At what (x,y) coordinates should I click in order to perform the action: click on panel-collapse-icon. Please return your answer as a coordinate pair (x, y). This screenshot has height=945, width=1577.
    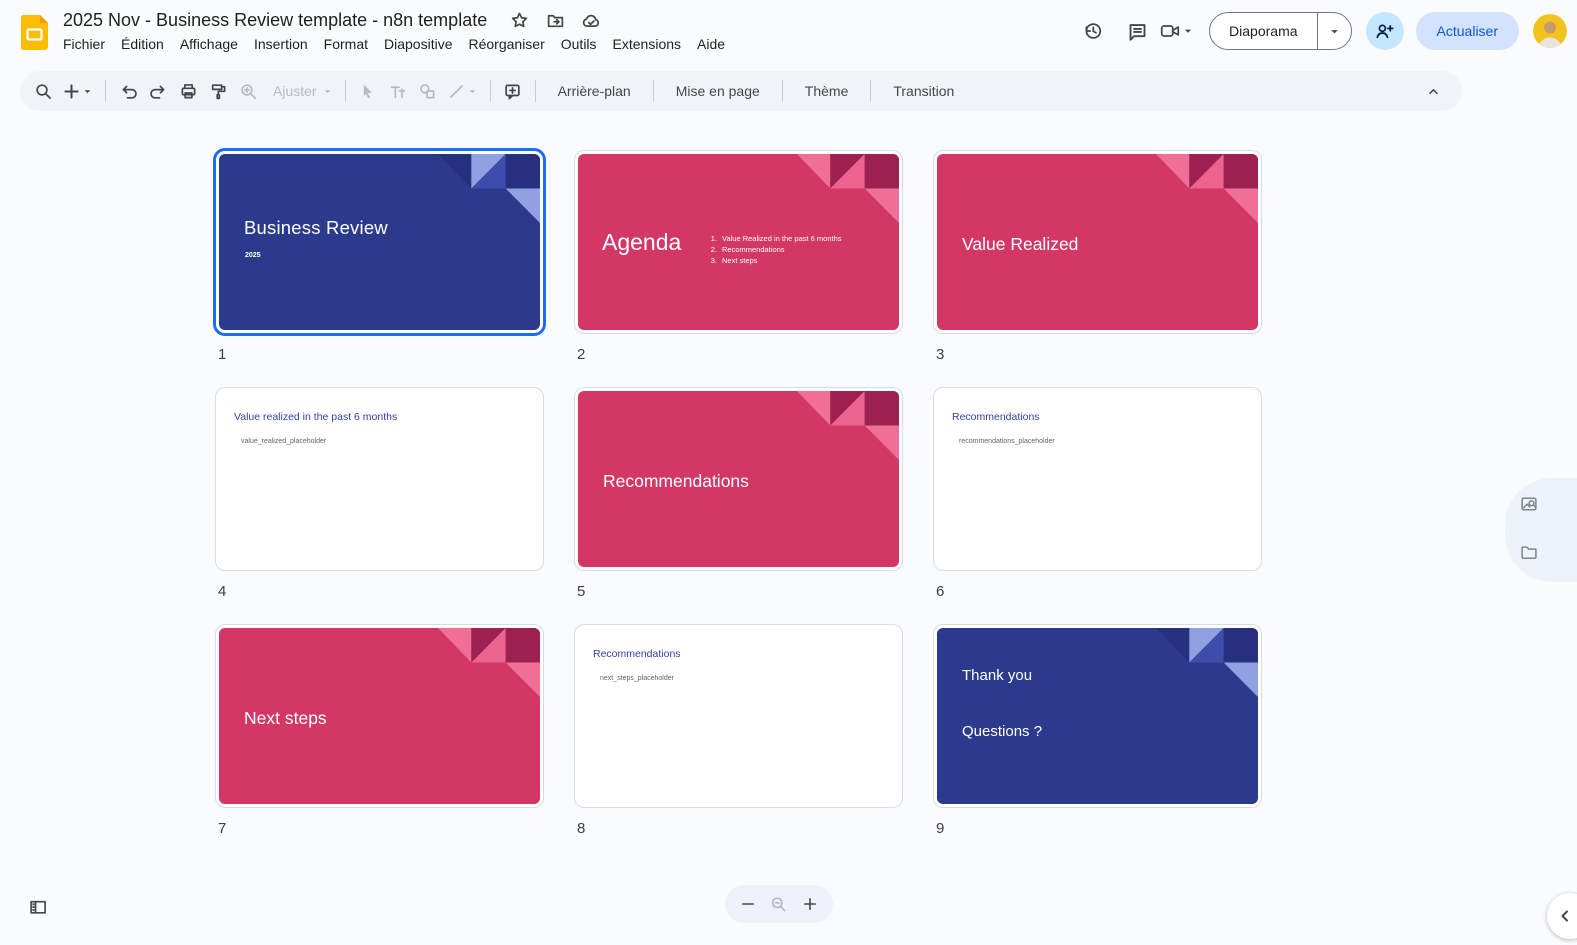
    Looking at the image, I should click on (1562, 916).